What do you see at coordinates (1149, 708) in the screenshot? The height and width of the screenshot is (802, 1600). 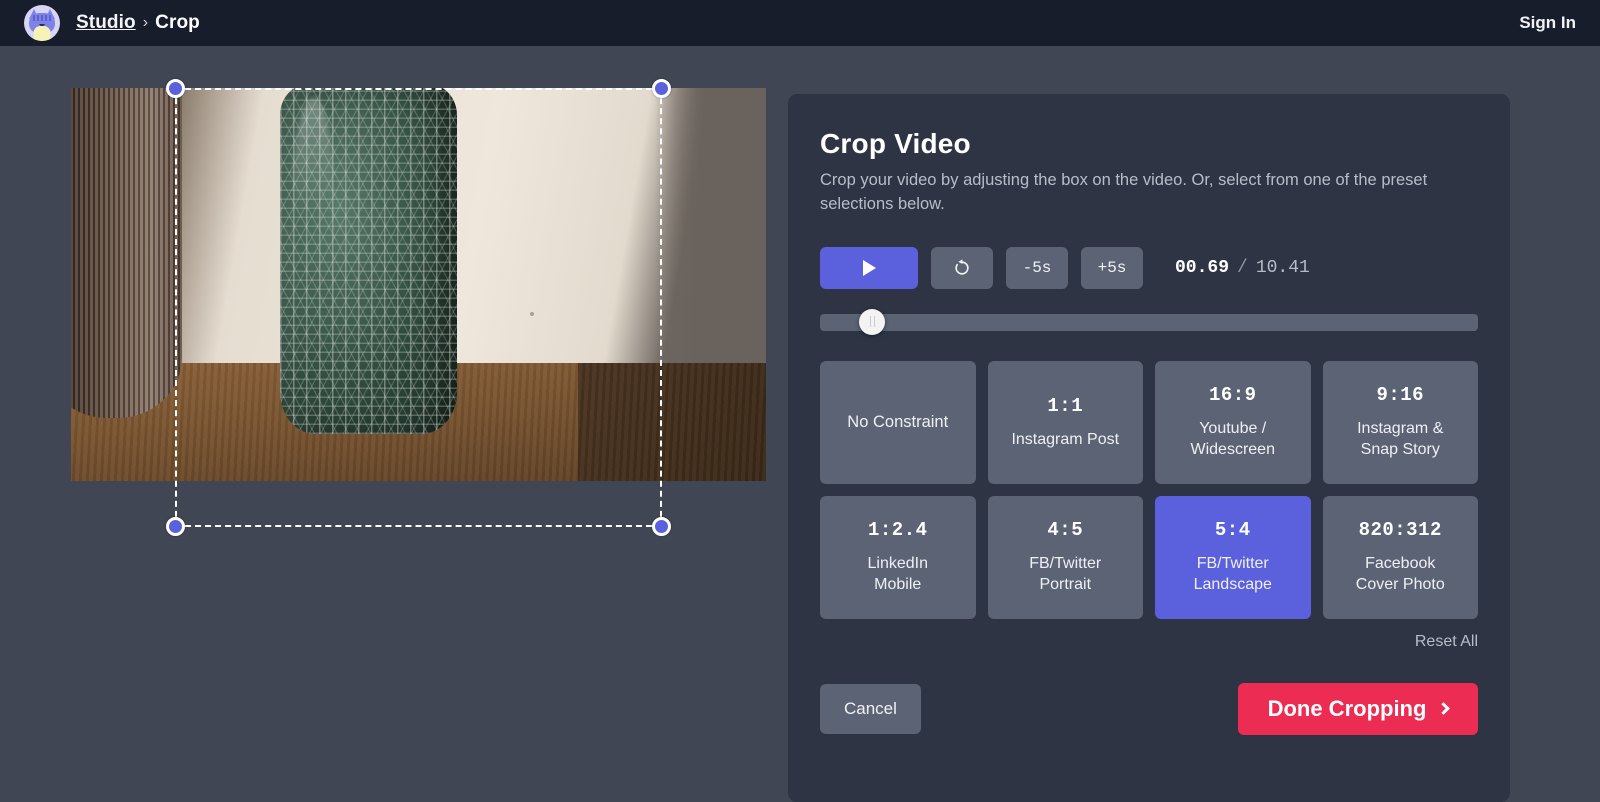 I see `panel-footer: Cancel Done Cropping` at bounding box center [1149, 708].